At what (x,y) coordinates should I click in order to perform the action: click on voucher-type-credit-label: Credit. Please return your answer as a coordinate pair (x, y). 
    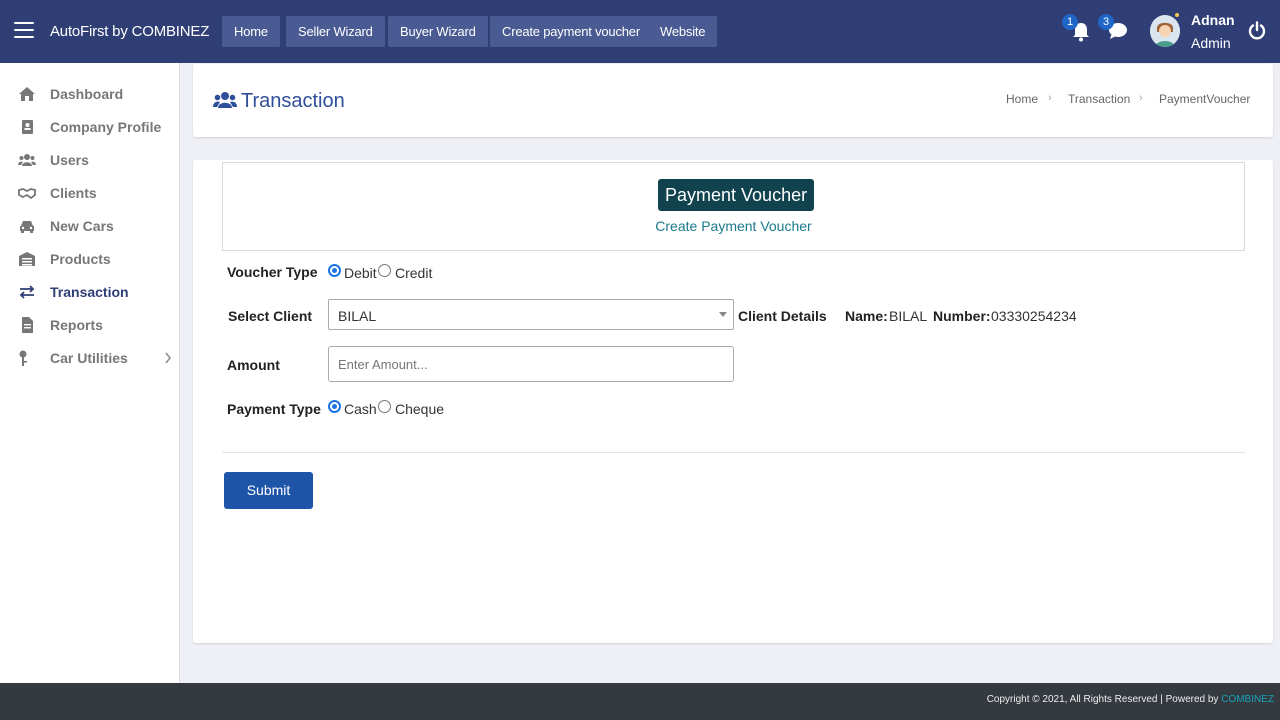
    Looking at the image, I should click on (413, 273).